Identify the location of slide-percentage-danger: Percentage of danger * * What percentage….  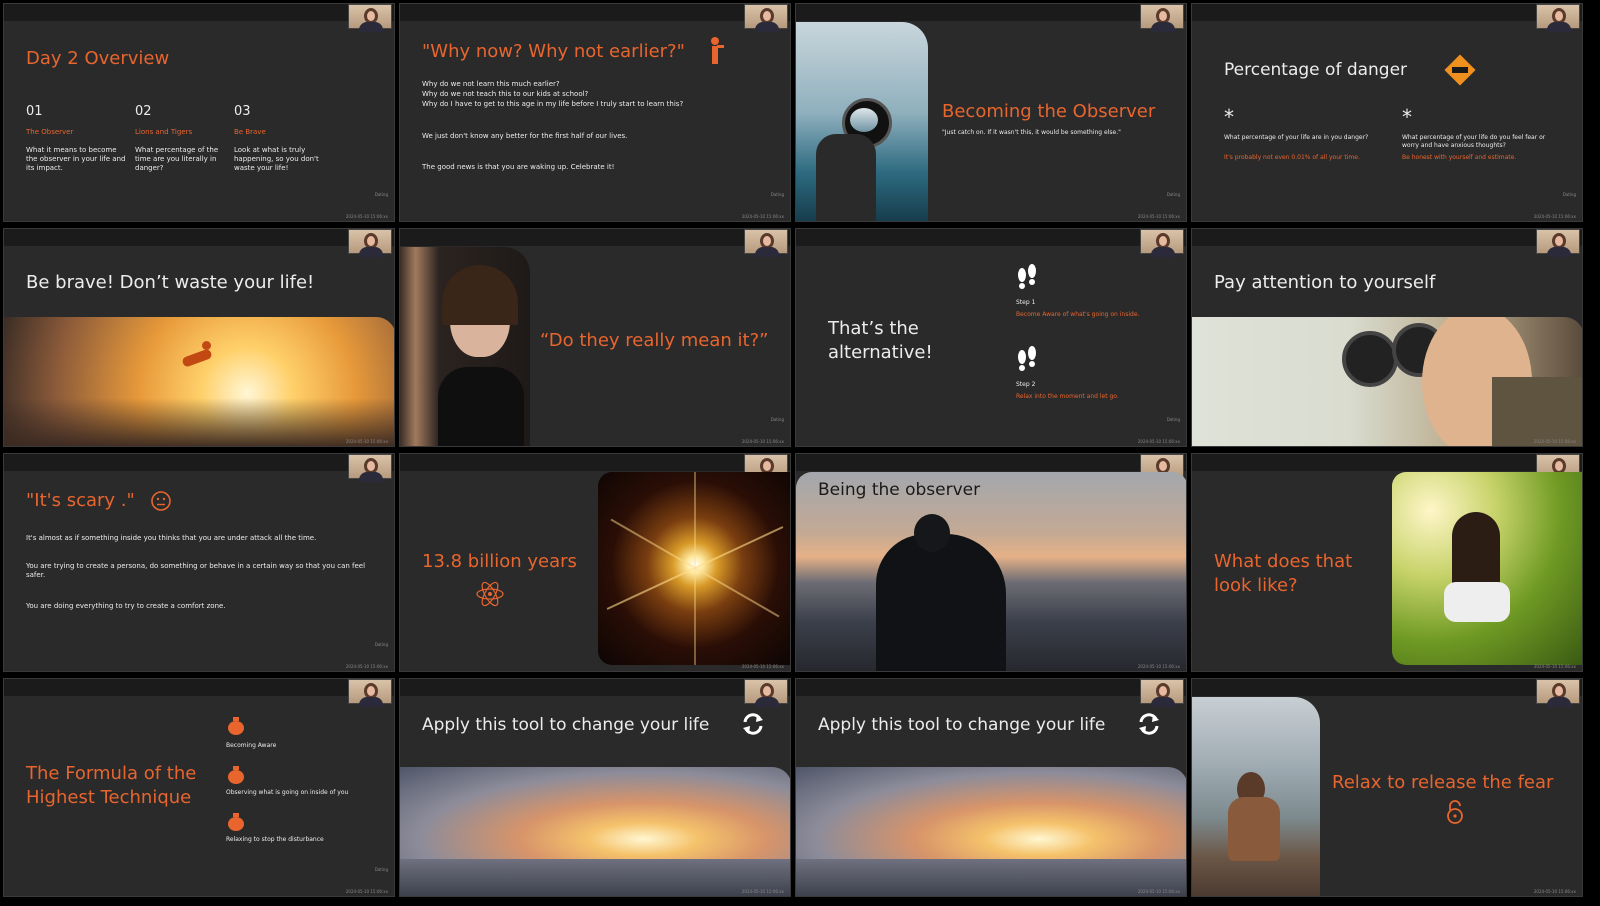
(1387, 112).